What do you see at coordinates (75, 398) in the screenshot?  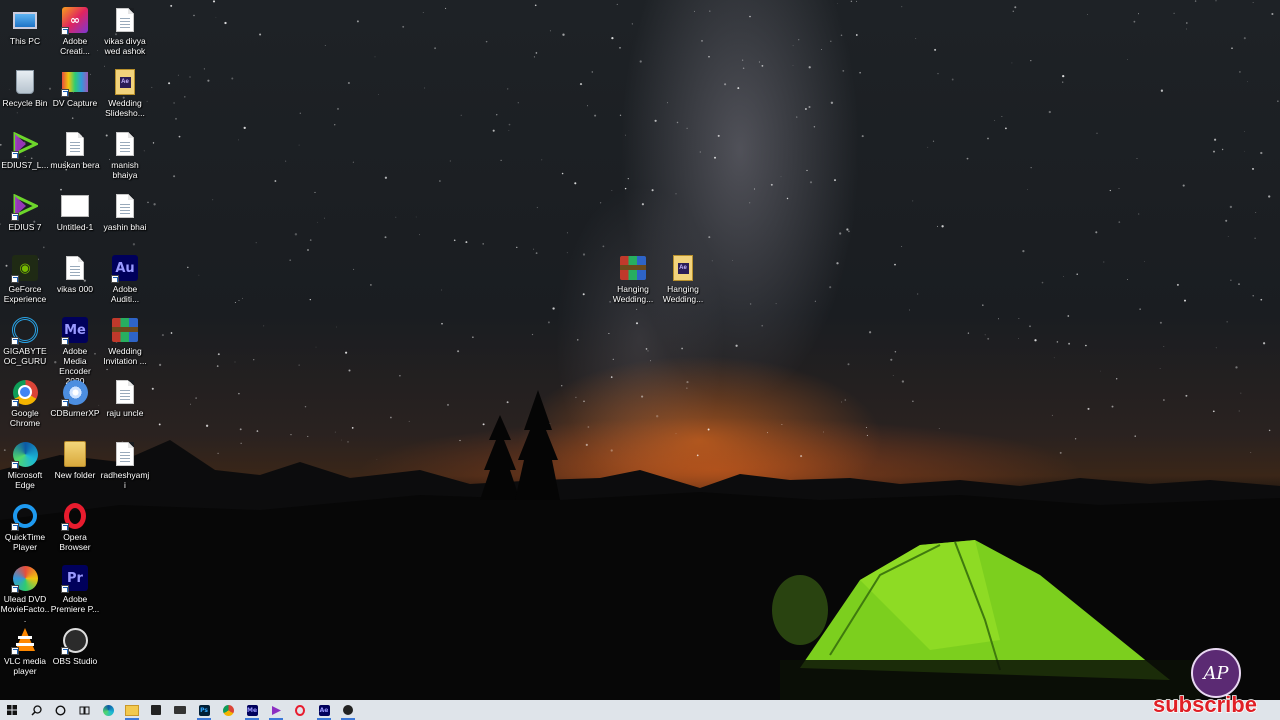 I see `desktop-icon: CDBurnerXP` at bounding box center [75, 398].